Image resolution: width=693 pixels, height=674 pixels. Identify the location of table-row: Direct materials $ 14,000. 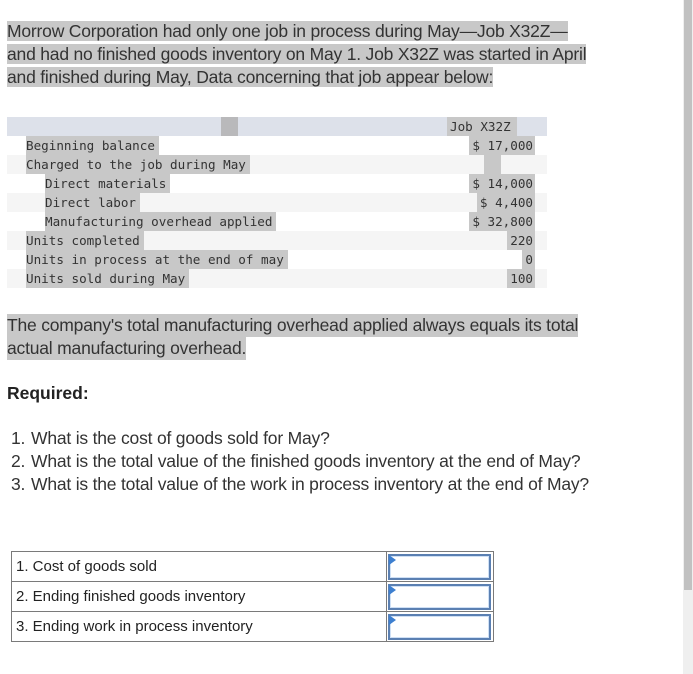
(277, 183).